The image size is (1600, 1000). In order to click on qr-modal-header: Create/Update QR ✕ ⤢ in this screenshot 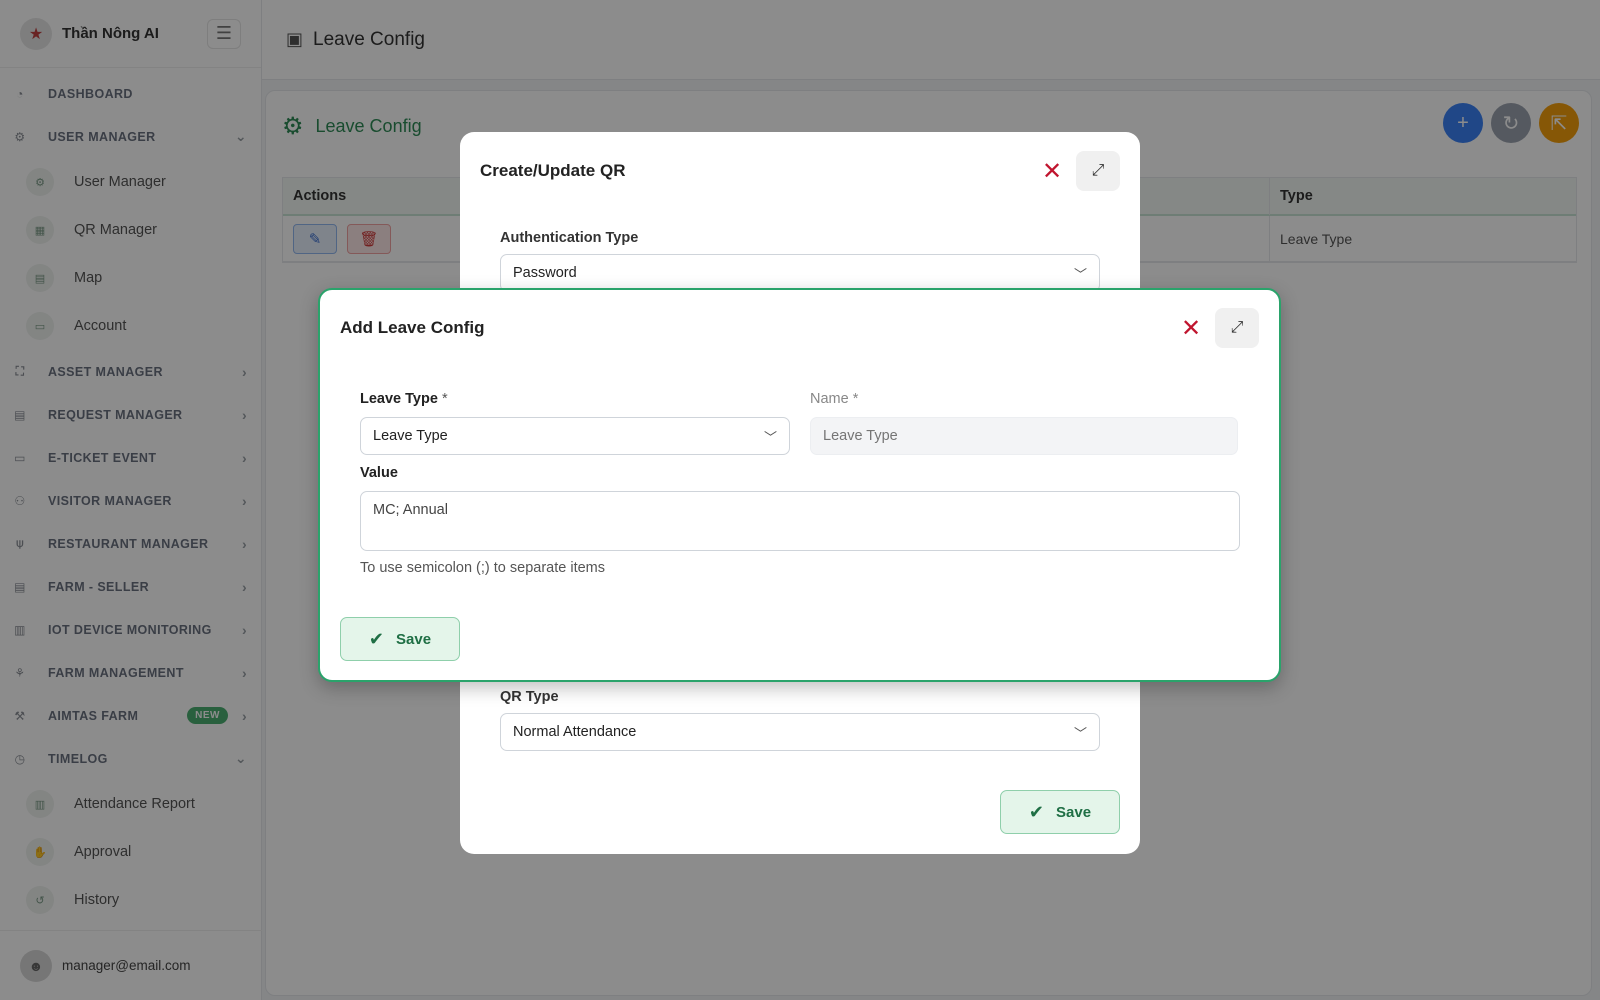, I will do `click(800, 171)`.